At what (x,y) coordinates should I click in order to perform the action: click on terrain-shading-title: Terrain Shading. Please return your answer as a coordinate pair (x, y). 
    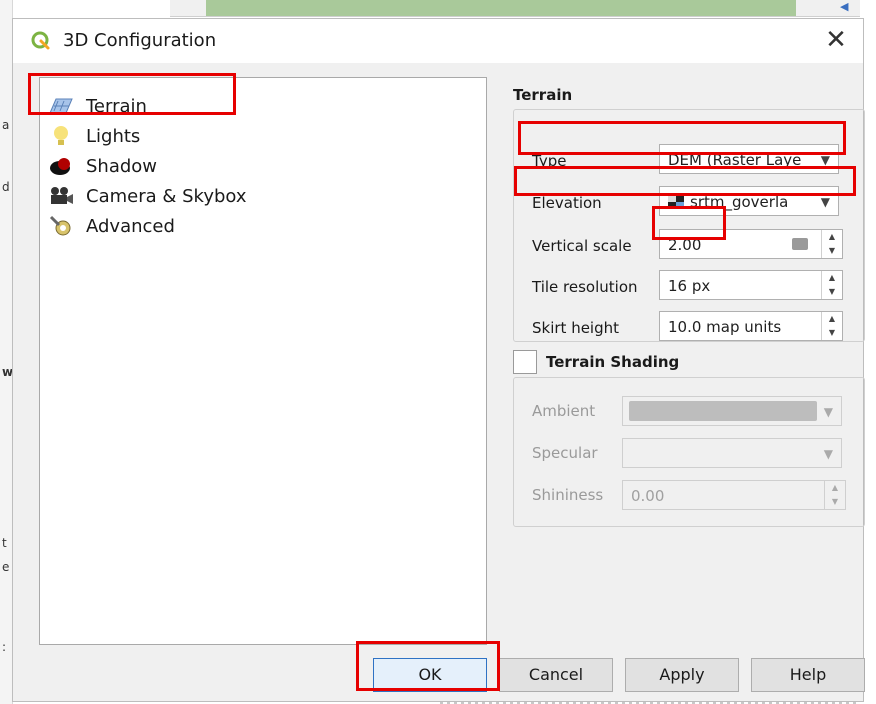
    Looking at the image, I should click on (613, 362).